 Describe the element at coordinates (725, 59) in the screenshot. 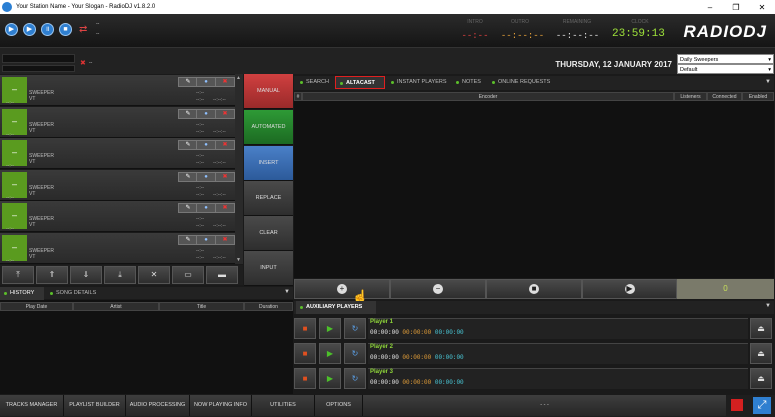

I see `rotation-select: ▾ Daily Sweepers` at that location.